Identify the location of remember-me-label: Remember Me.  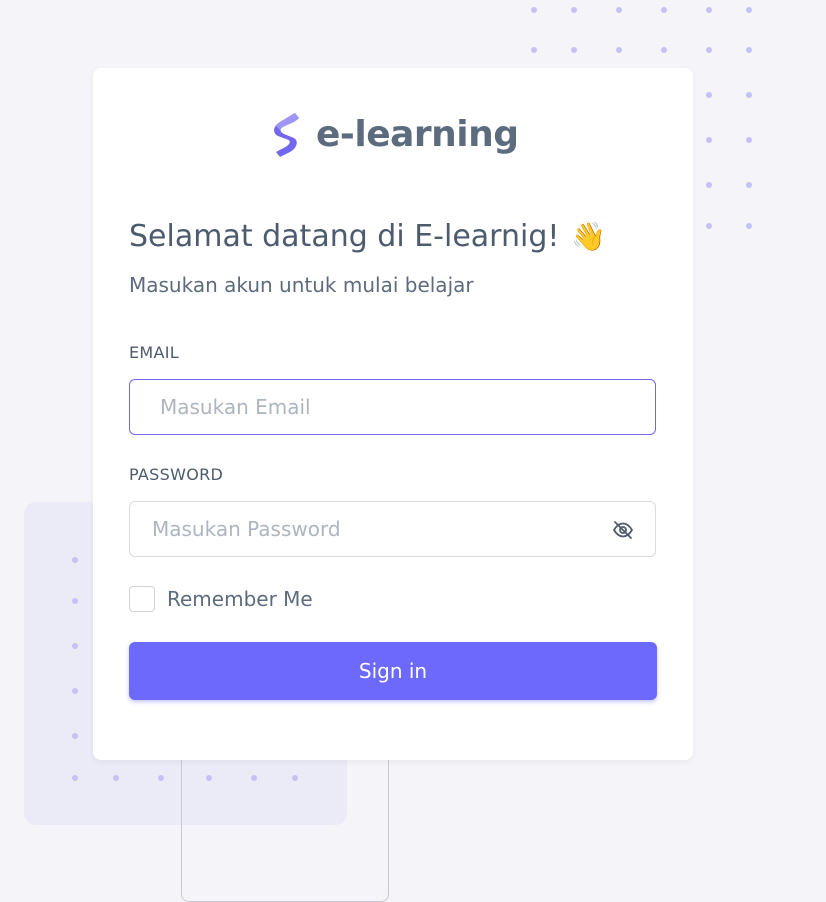
(240, 599).